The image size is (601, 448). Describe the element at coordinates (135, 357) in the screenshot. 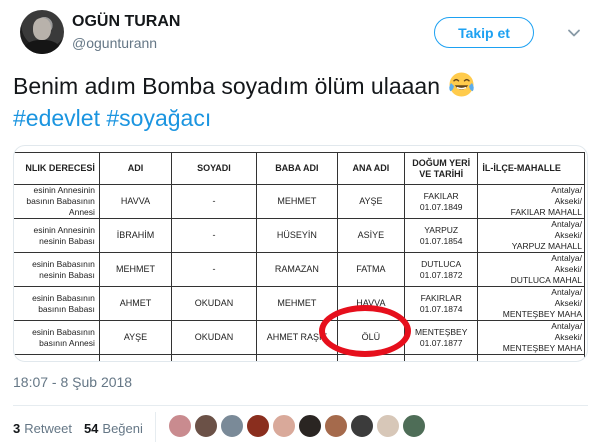

I see `cell-first-name: ESE` at that location.